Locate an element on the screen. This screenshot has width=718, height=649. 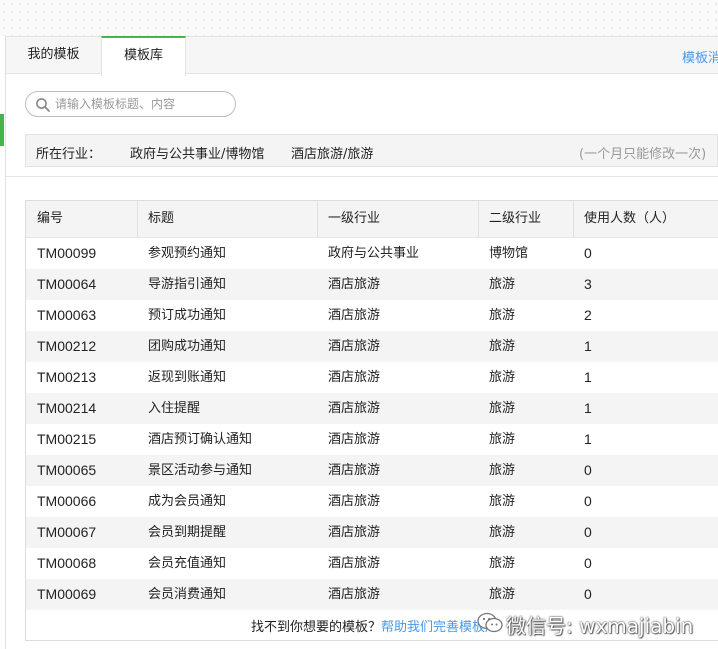
industry-primary: 政府与公共事业/博物馆 is located at coordinates (197, 154).